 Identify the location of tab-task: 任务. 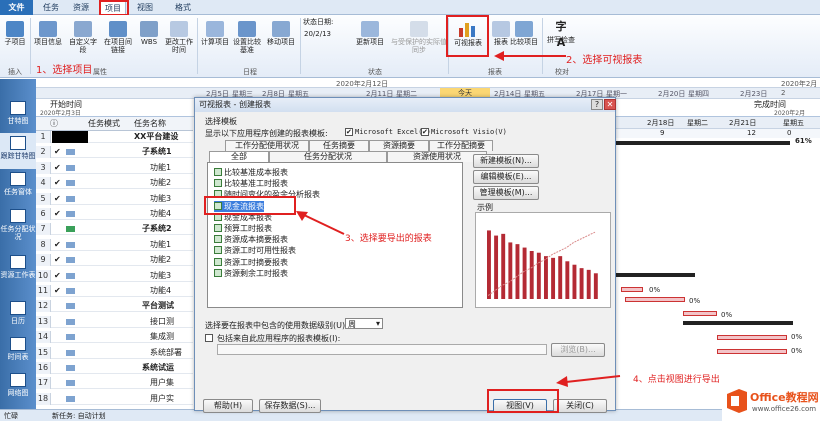
(51, 7).